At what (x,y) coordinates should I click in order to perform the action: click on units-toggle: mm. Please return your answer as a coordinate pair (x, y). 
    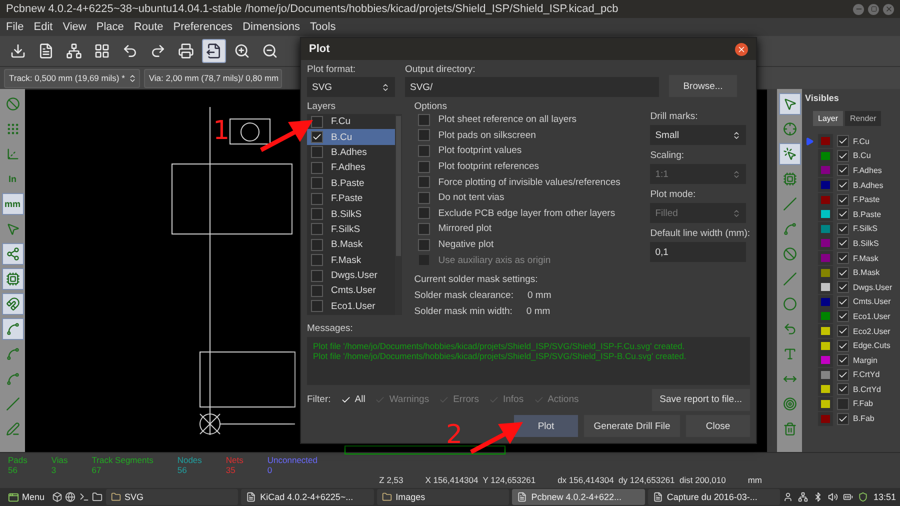
    Looking at the image, I should click on (13, 204).